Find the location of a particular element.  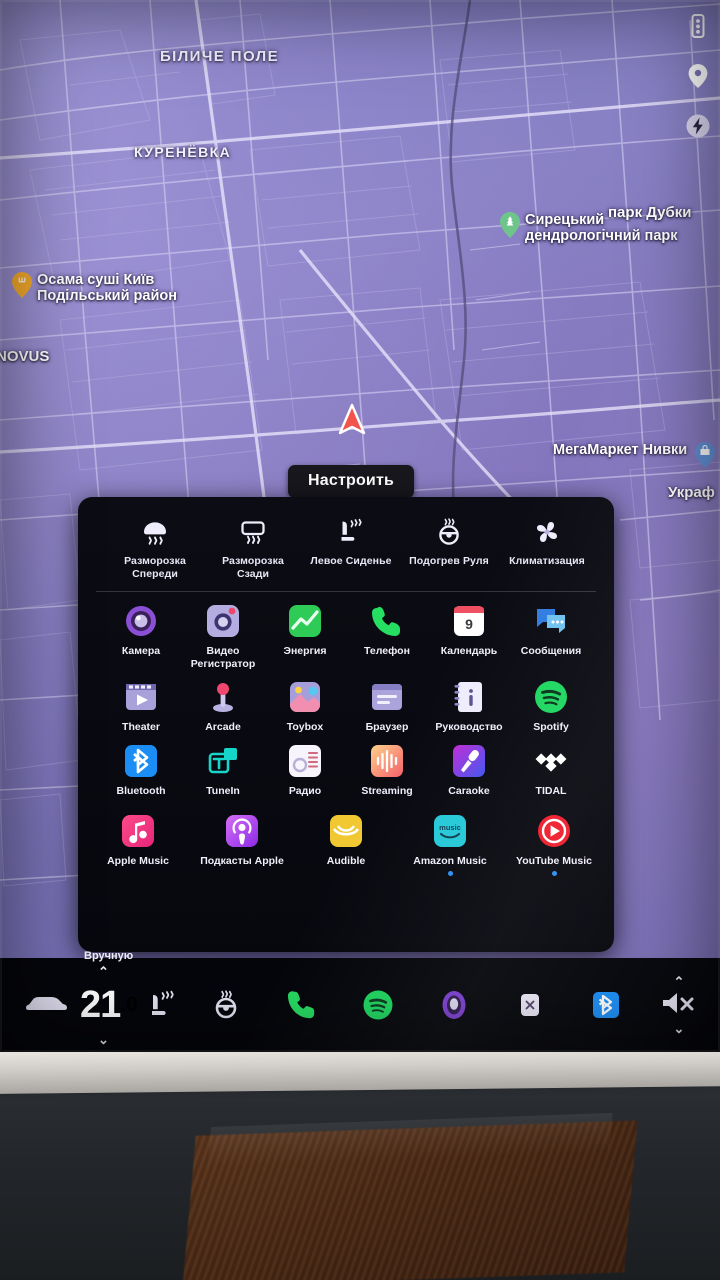

temp-up-chevron: ⌃ is located at coordinates (103, 972).